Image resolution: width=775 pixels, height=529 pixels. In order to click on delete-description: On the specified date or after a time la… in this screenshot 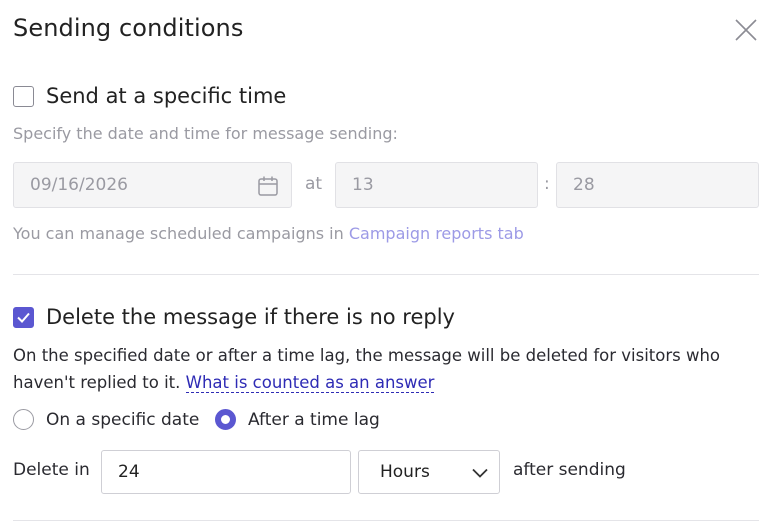, I will do `click(383, 369)`.